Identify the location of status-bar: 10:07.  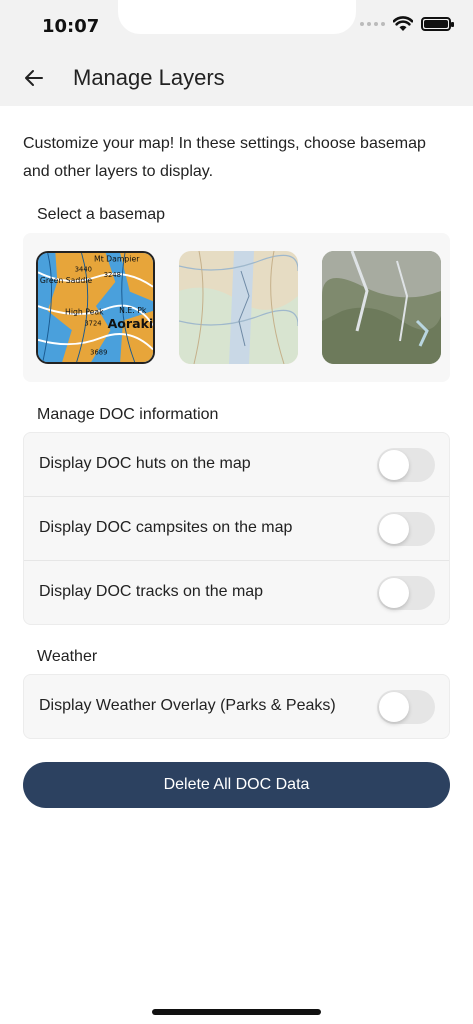
(236, 26).